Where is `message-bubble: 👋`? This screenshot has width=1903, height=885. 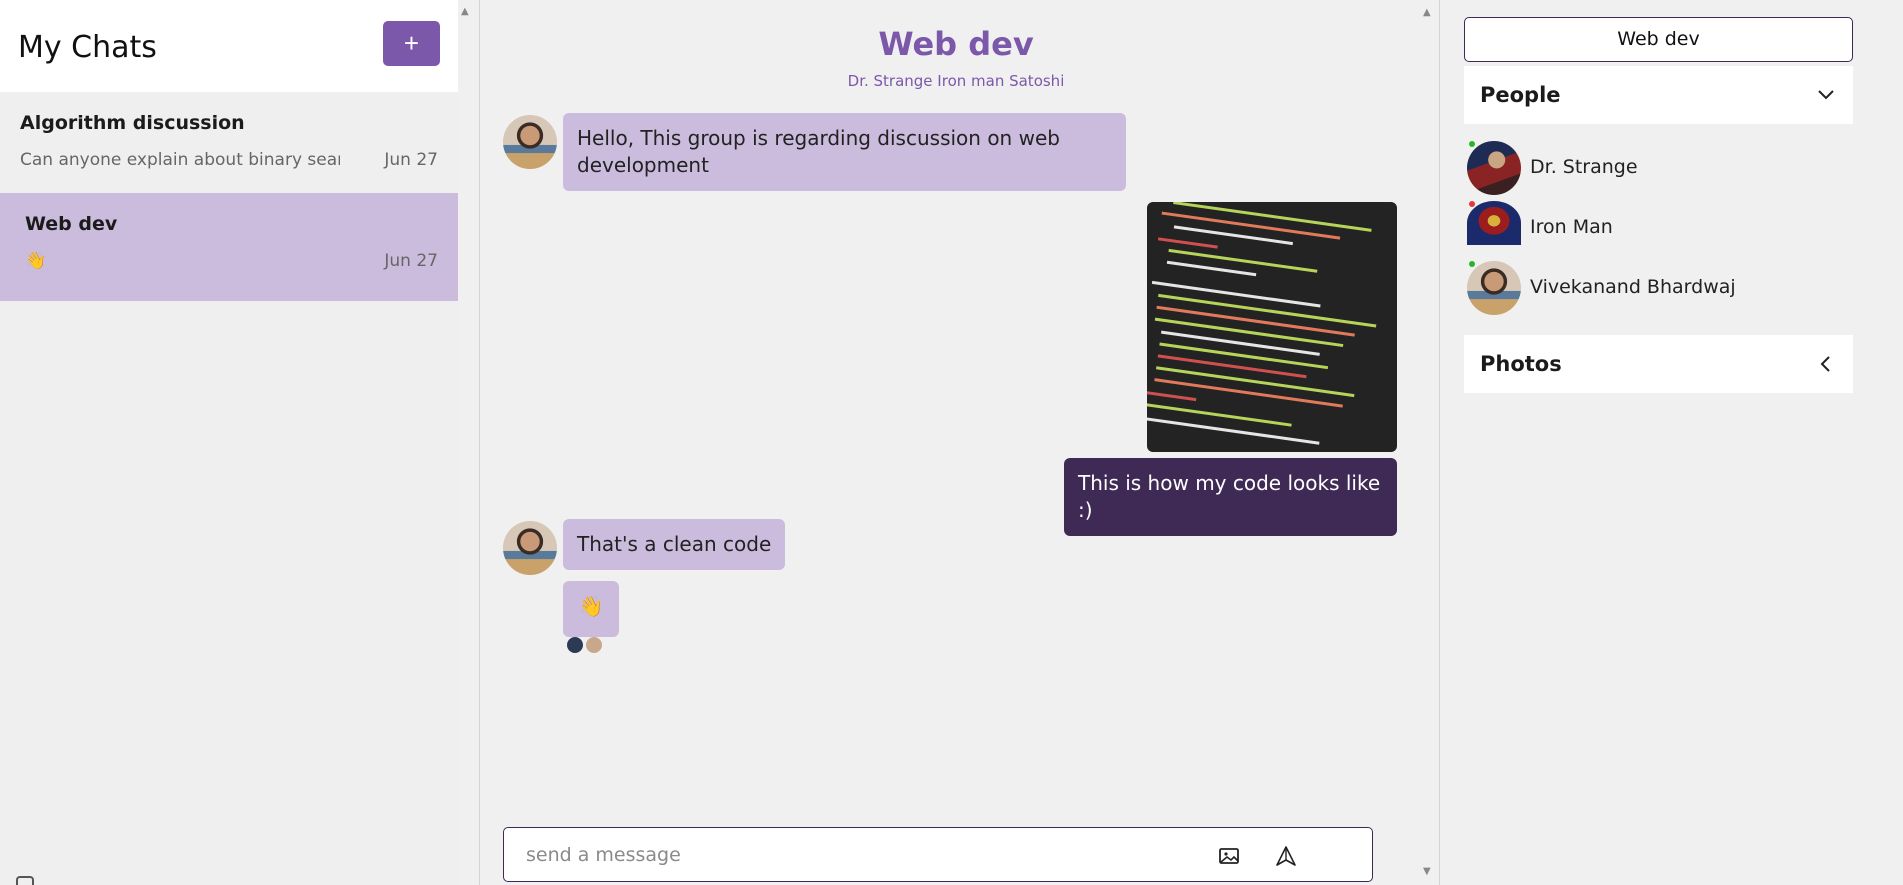 message-bubble: 👋 is located at coordinates (591, 609).